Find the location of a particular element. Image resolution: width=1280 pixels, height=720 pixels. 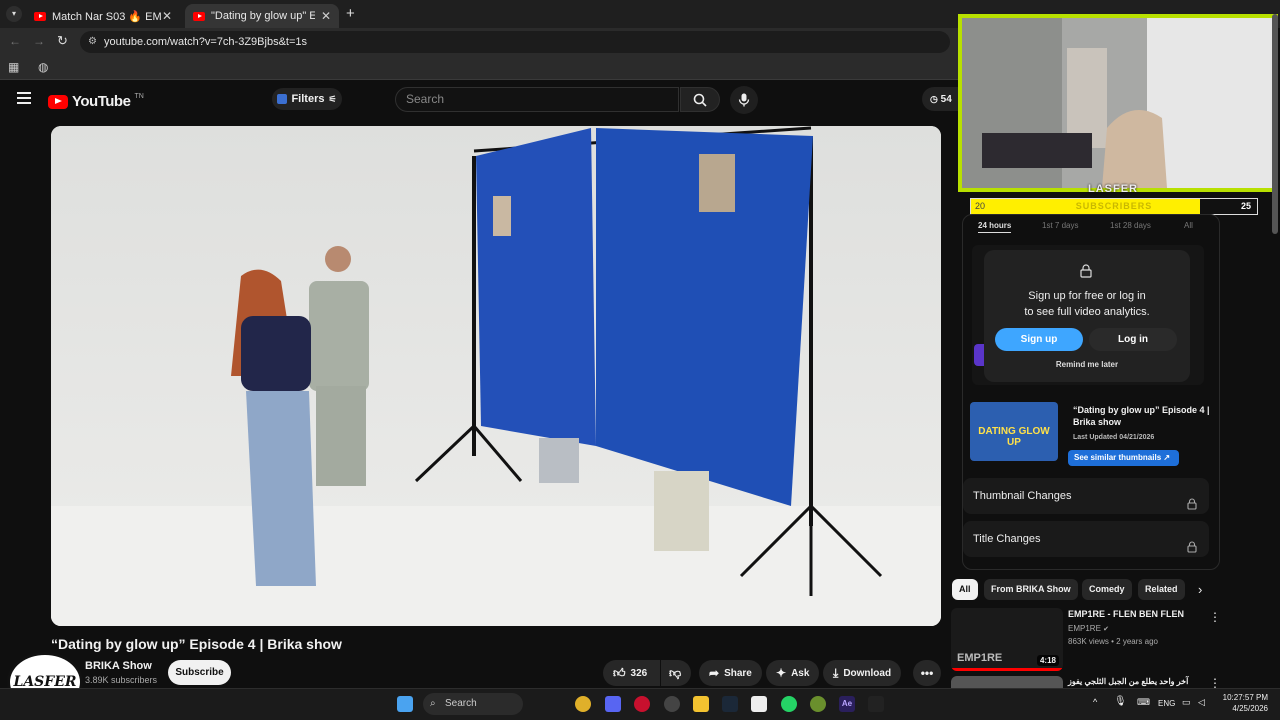

microphone-tray-icon: 🎙︎ is located at coordinates (1120, 701).